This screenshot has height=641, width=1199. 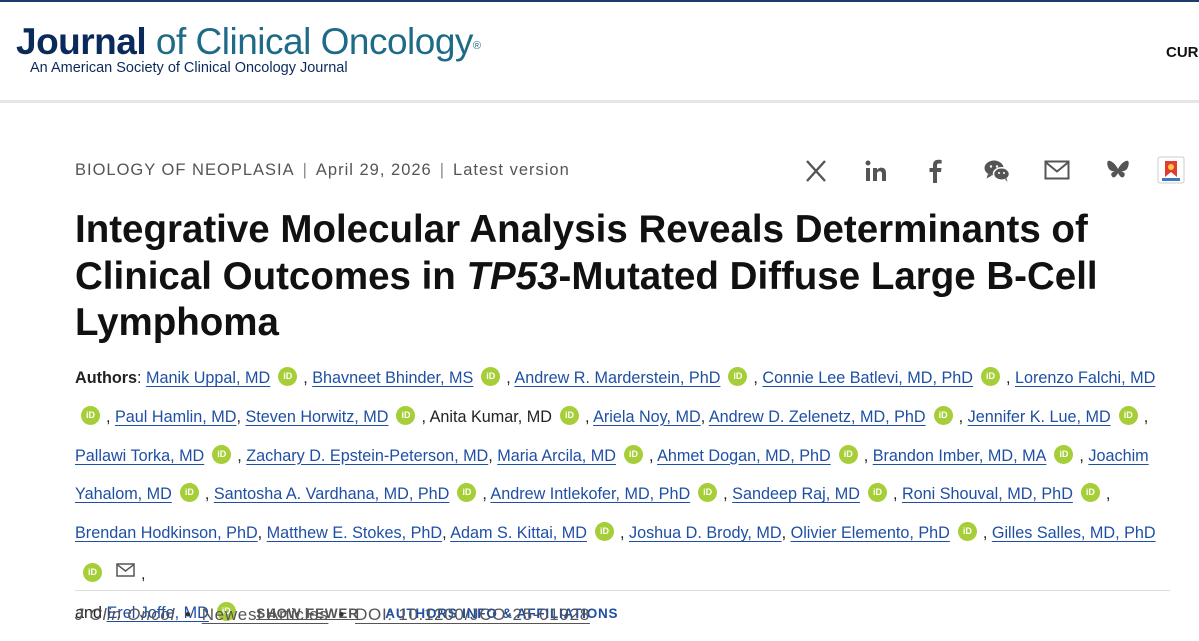 I want to click on author-link: Brendan Hodkinson, PhD, so click(x=166, y=533).